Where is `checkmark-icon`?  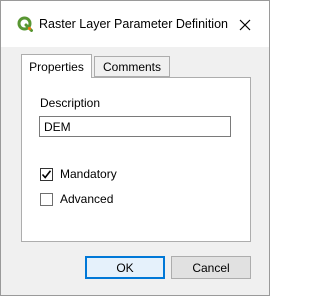 checkmark-icon is located at coordinates (46, 174).